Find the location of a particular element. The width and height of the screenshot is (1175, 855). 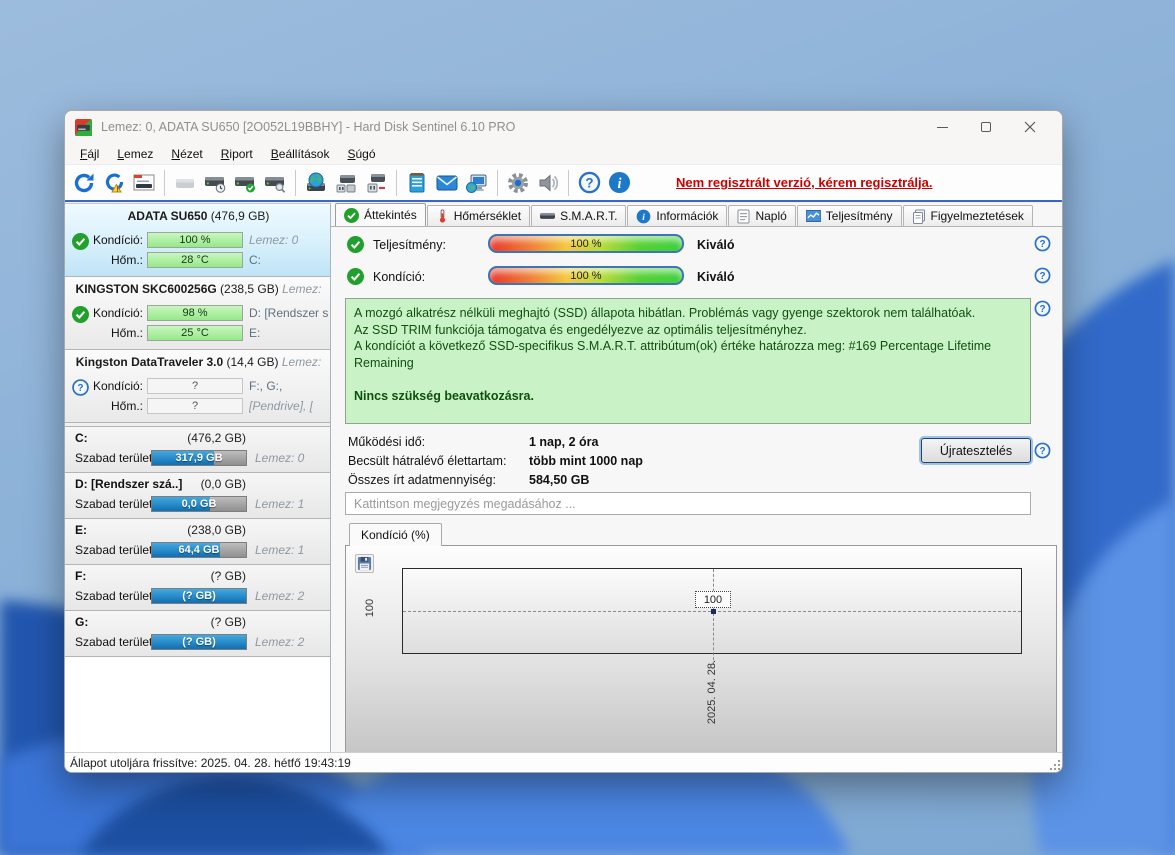

tab-performance: Teljesítmény is located at coordinates (849, 215).